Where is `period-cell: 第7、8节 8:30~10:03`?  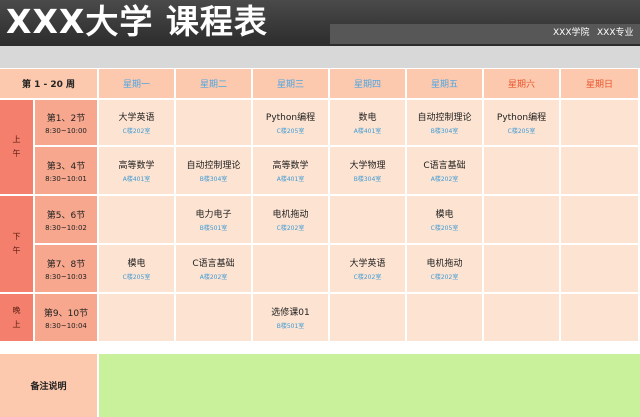 period-cell: 第7、8节 8:30~10:03 is located at coordinates (66, 268).